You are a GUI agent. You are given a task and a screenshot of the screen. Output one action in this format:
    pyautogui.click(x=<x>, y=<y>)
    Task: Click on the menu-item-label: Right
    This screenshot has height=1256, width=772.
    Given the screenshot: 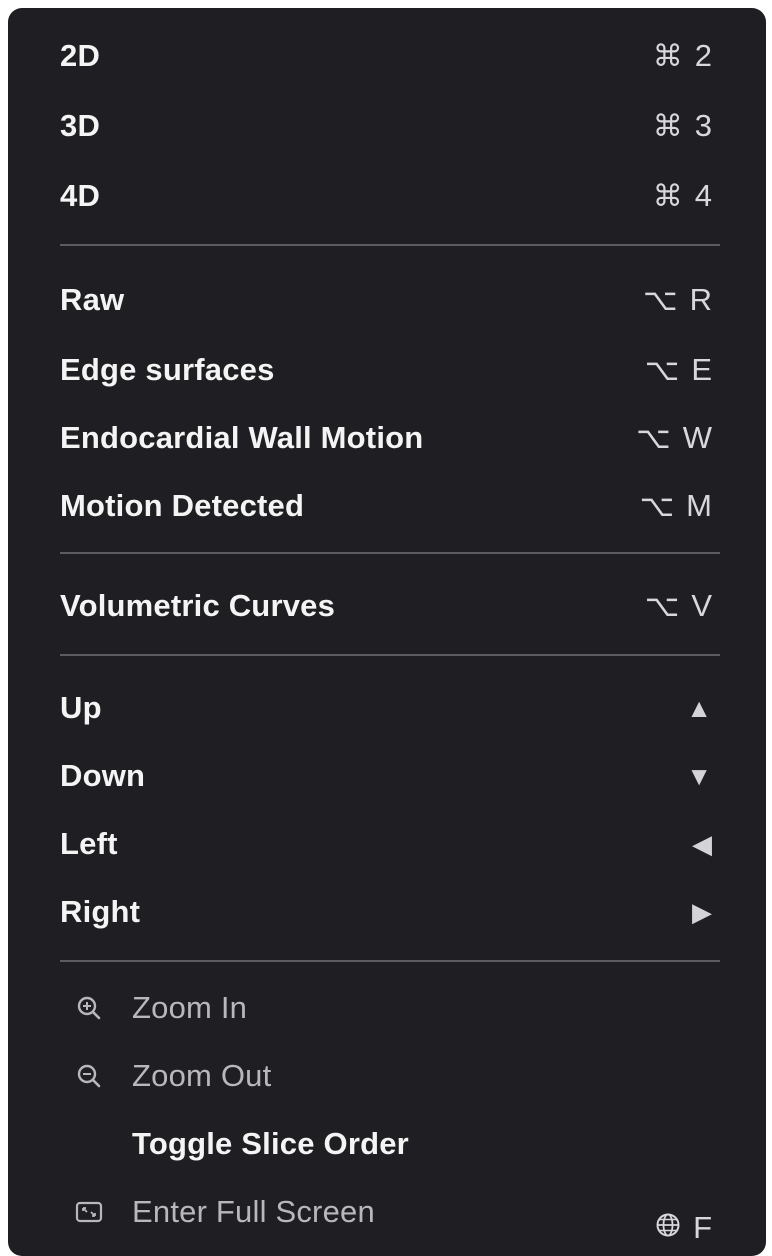 What is the action you would take?
    pyautogui.click(x=100, y=911)
    